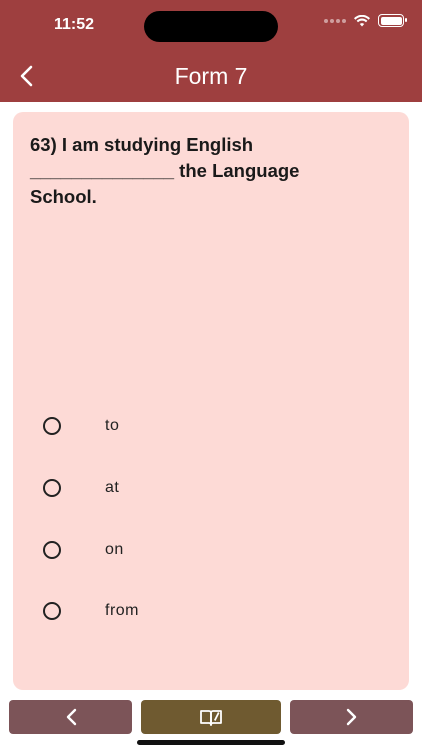 Image resolution: width=422 pixels, height=750 pixels. Describe the element at coordinates (362, 20) in the screenshot. I see `wifi-icon` at that location.